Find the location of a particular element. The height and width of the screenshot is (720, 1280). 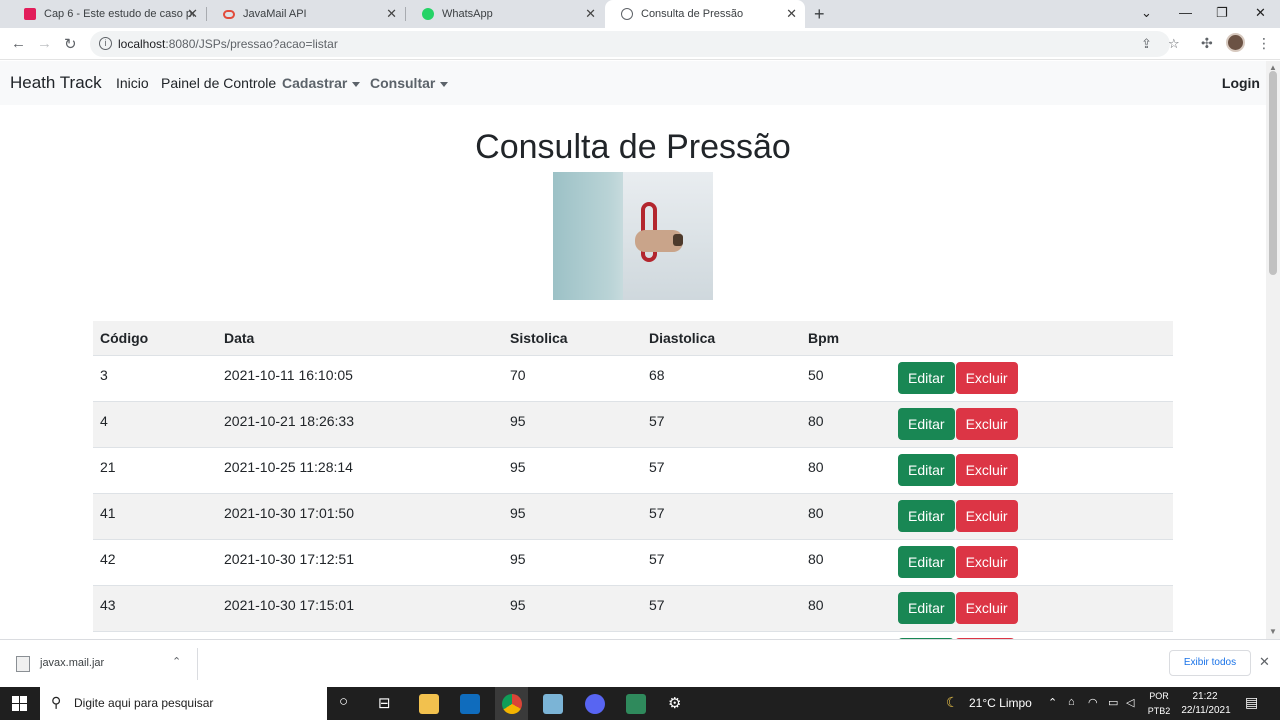

nav-link-painel: Painel de Controle is located at coordinates (218, 83).